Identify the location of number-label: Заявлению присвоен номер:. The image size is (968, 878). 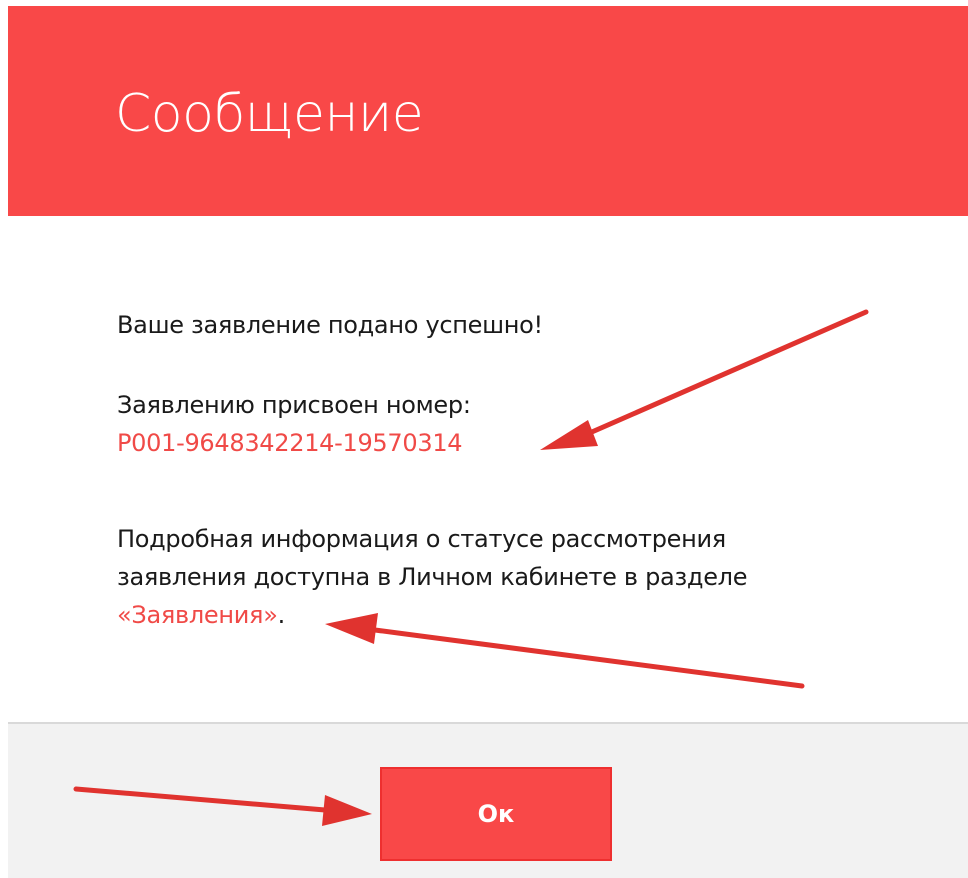
(294, 405).